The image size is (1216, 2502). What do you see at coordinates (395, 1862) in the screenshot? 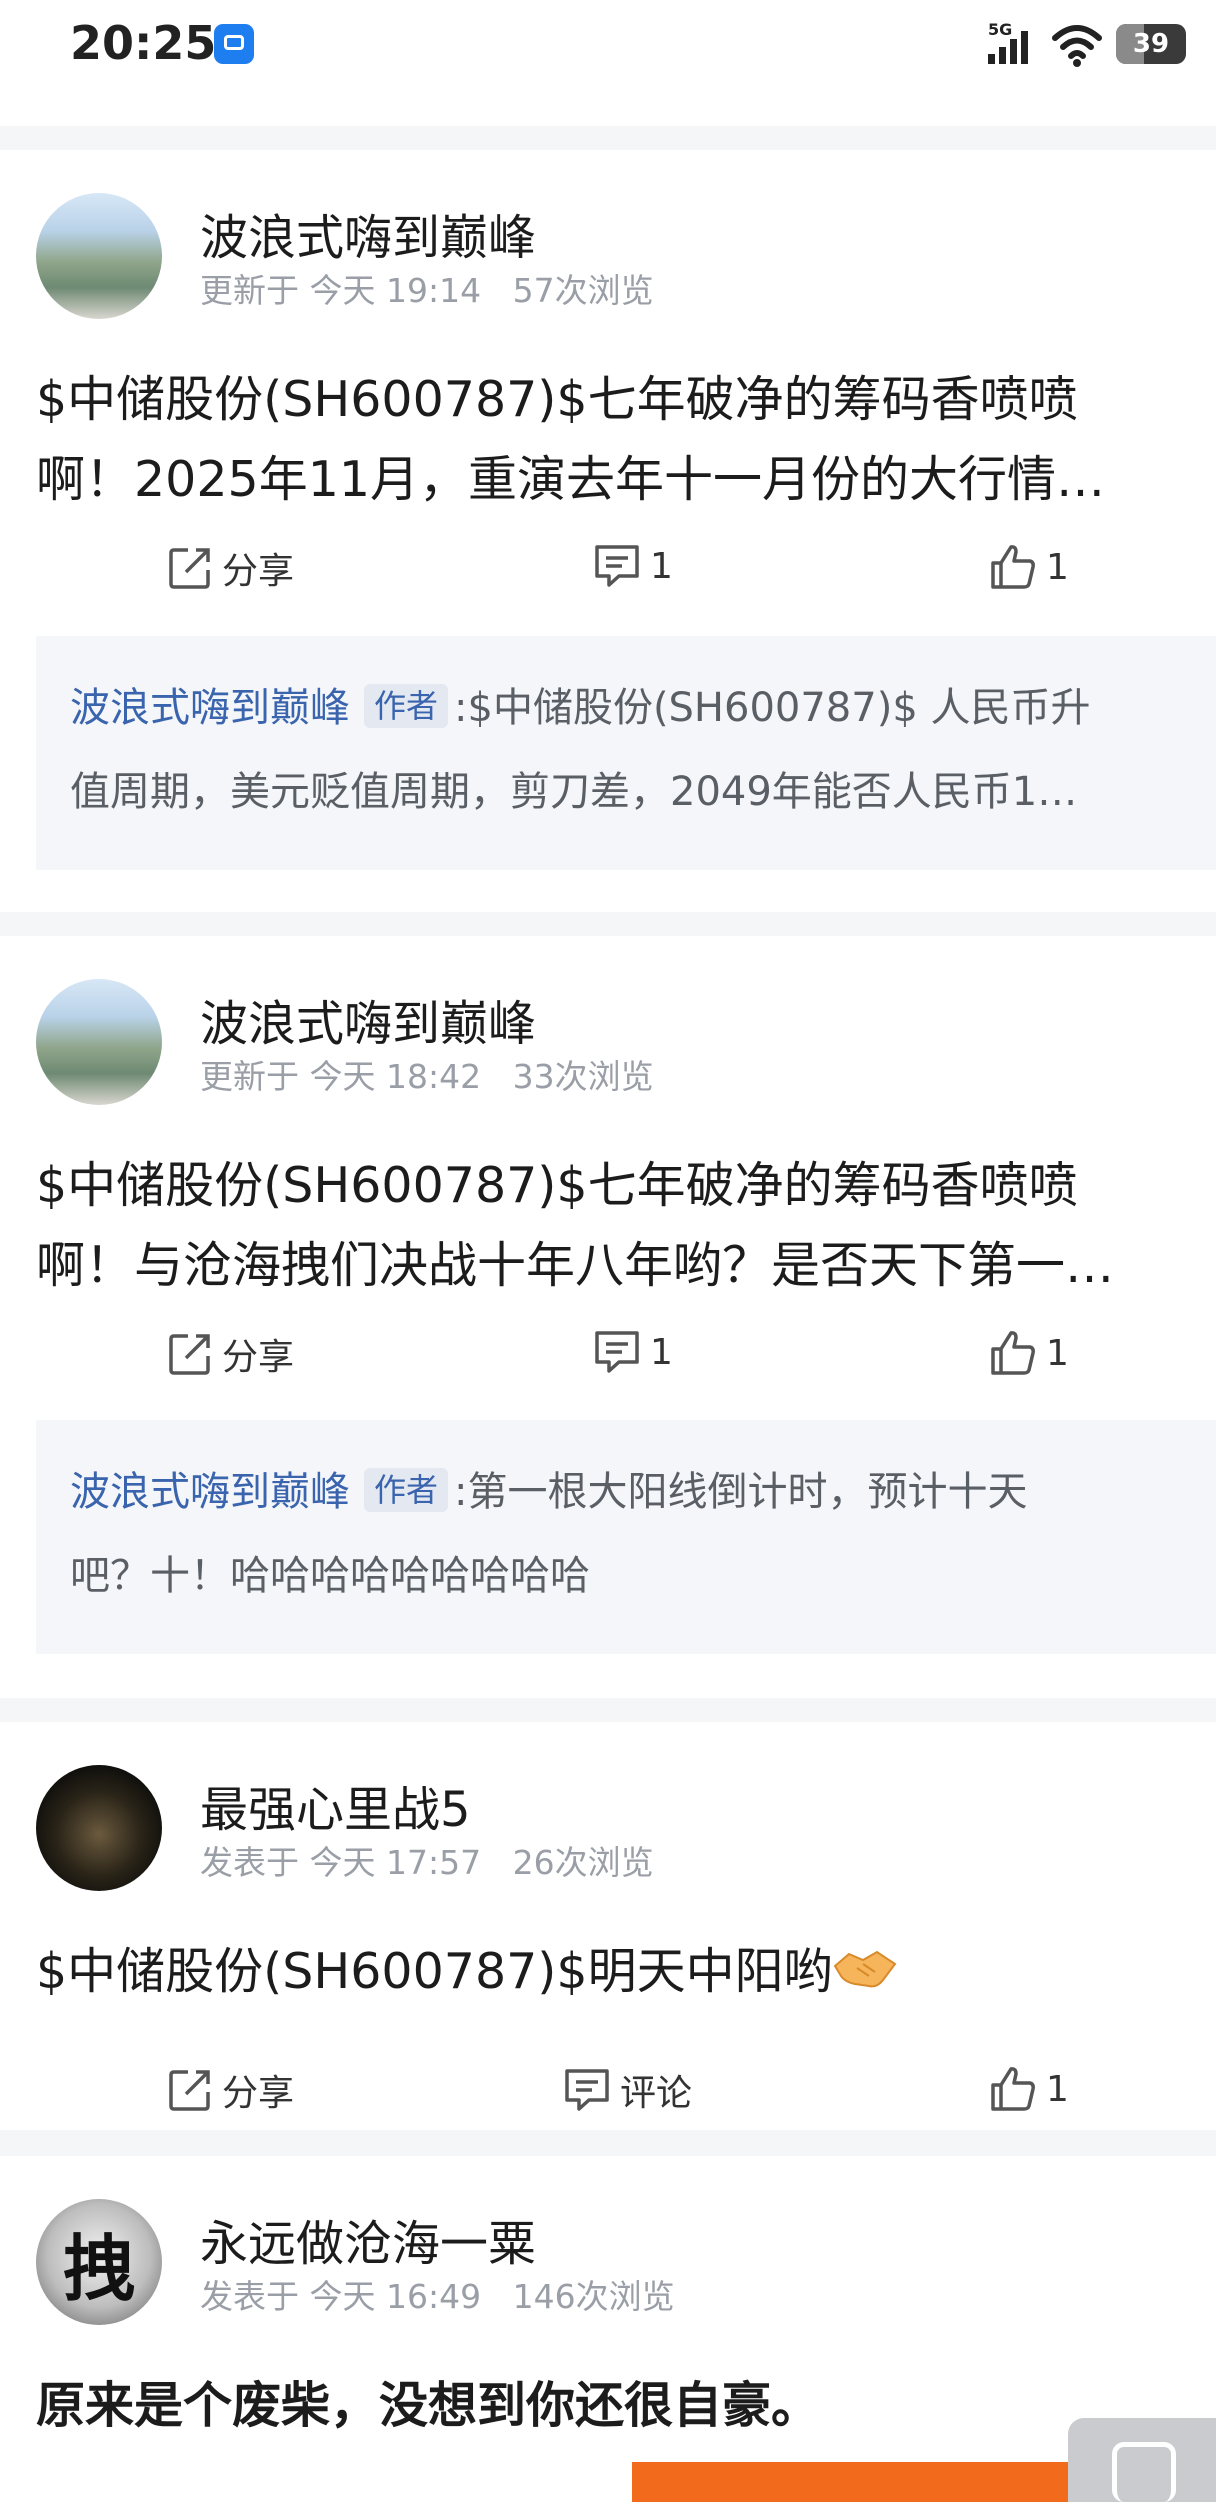
I see `post-time: 今天 17:57` at bounding box center [395, 1862].